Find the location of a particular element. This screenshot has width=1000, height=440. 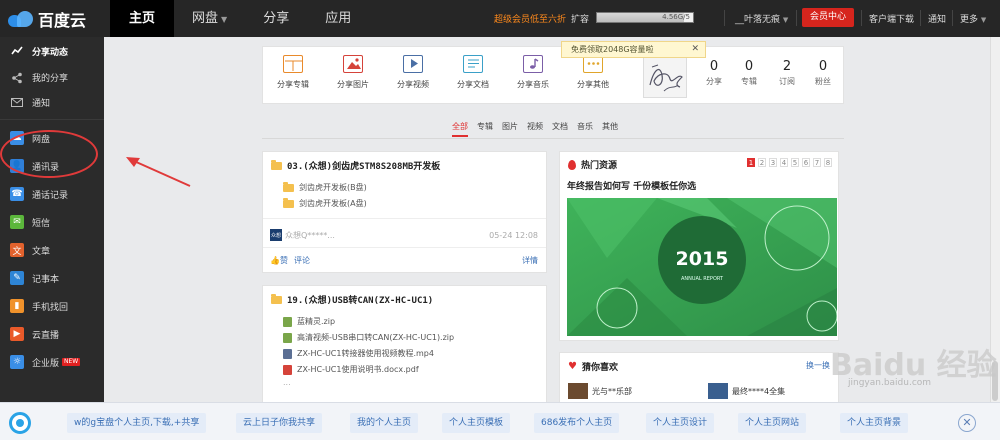

detail-link: 详情 is located at coordinates (530, 260).